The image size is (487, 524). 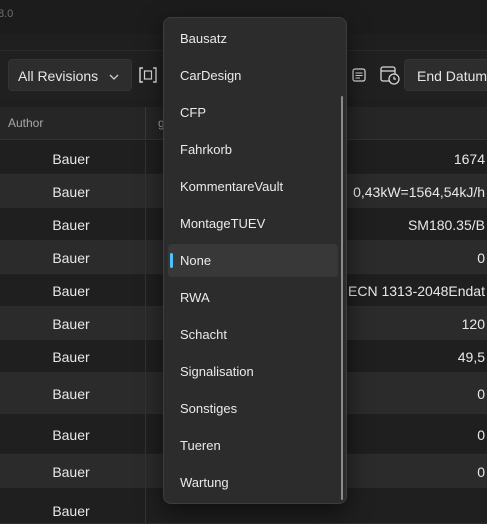 What do you see at coordinates (217, 371) in the screenshot?
I see `dropdown-option-label: Signalisation` at bounding box center [217, 371].